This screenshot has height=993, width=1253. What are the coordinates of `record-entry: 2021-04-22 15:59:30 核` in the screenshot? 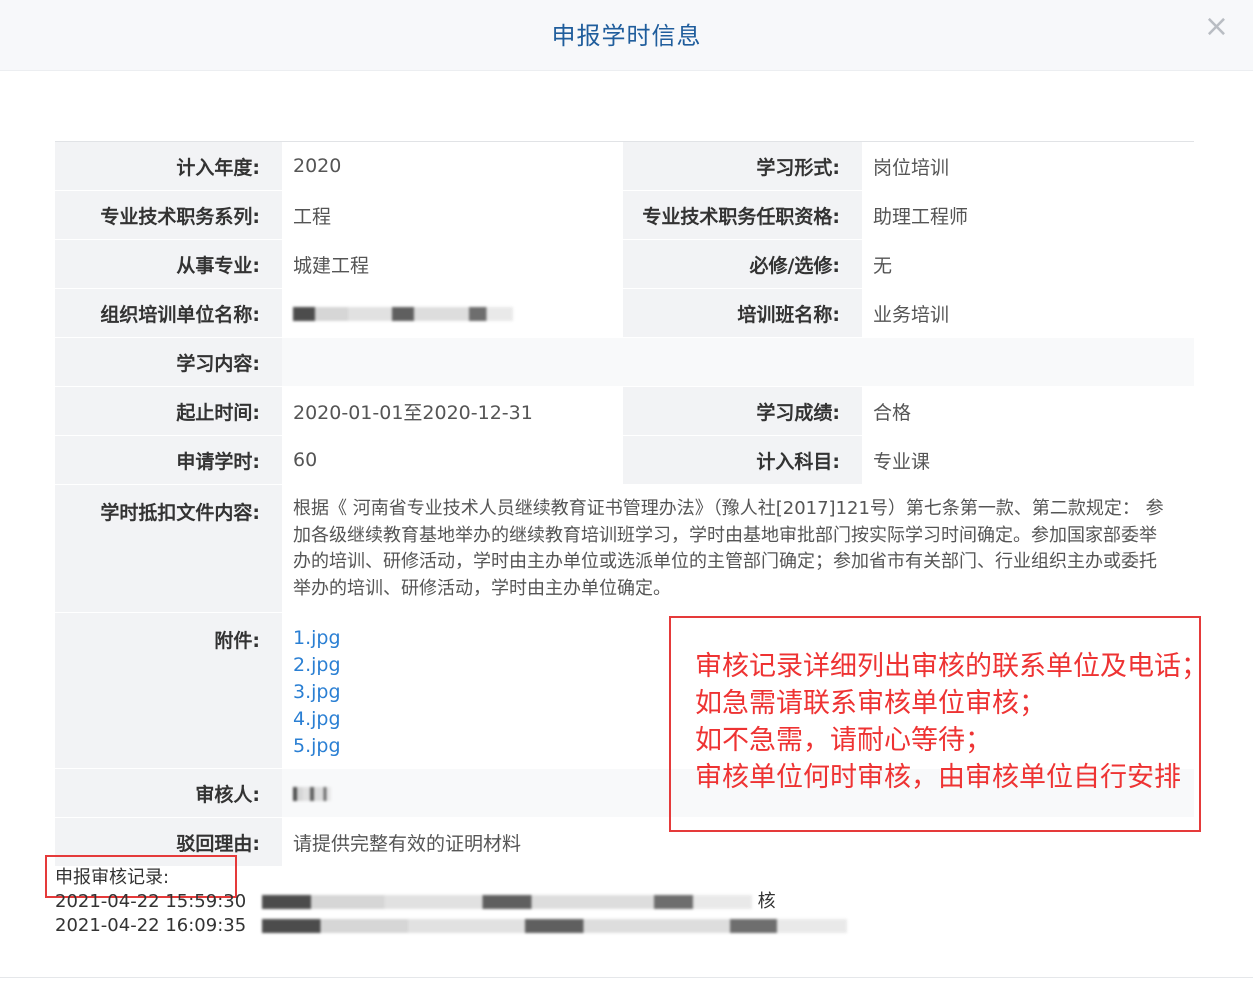 It's located at (451, 902).